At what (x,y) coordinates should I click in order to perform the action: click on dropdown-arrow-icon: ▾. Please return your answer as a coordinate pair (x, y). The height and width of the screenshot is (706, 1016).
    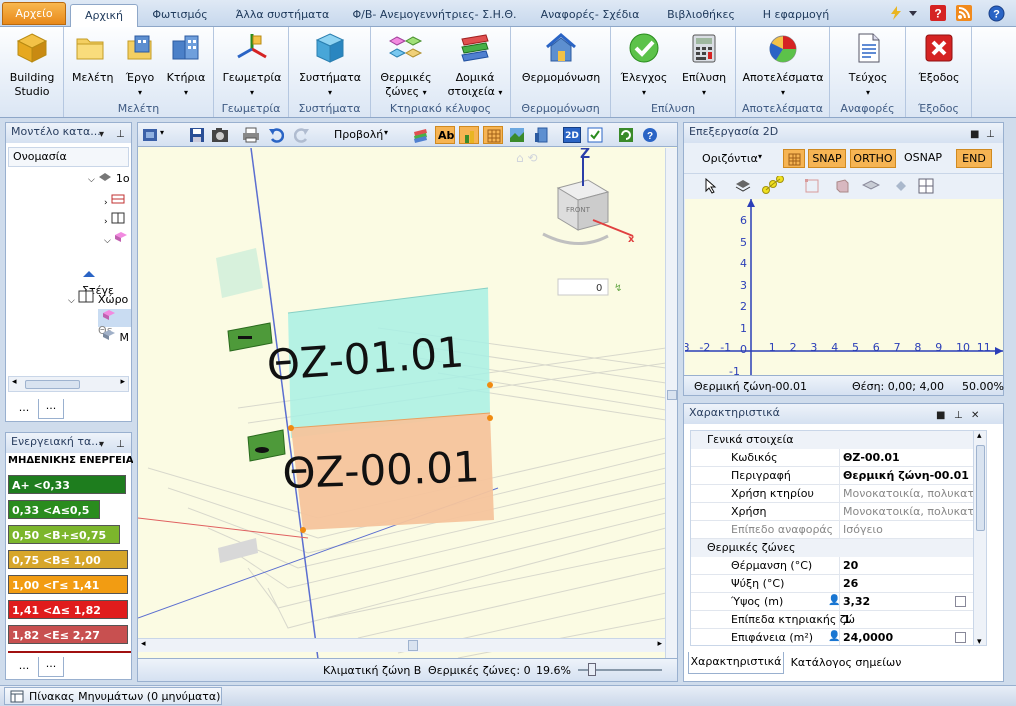
    Looking at the image, I should click on (162, 132).